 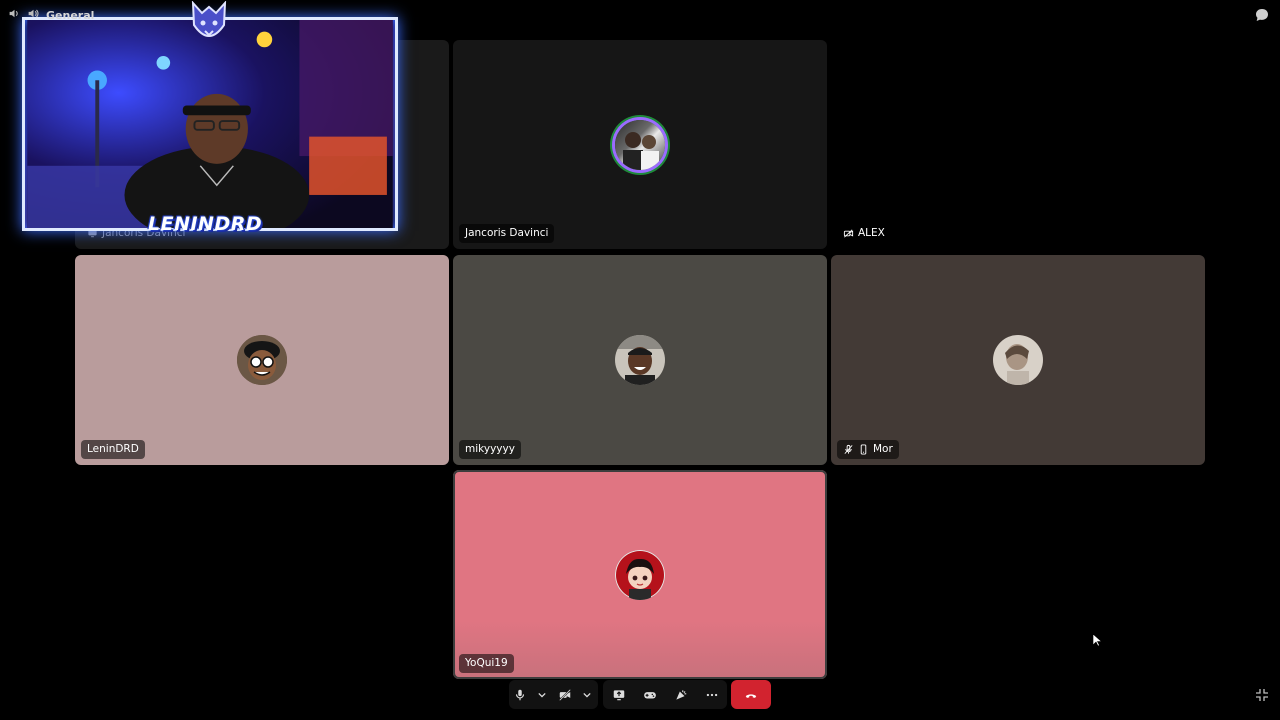 What do you see at coordinates (209, 23) in the screenshot?
I see `wolf-logo-icon` at bounding box center [209, 23].